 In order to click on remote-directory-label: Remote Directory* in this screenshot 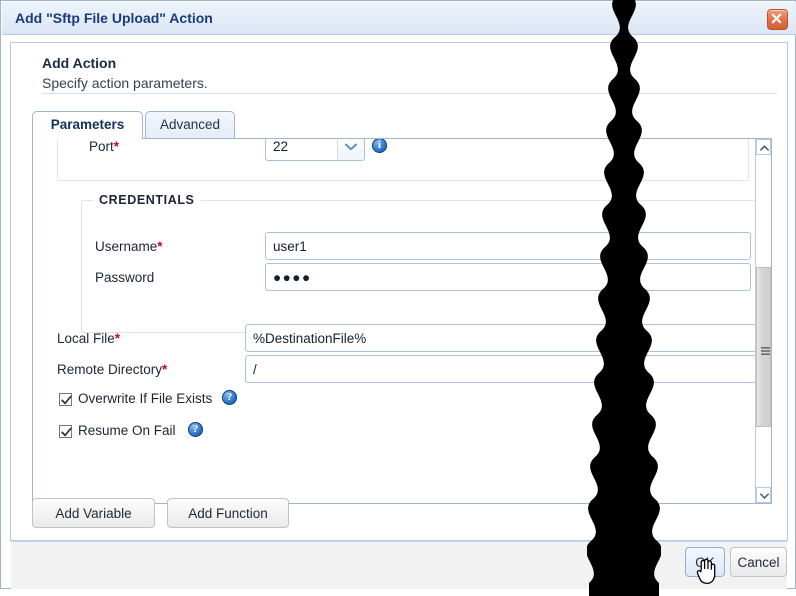, I will do `click(112, 369)`.